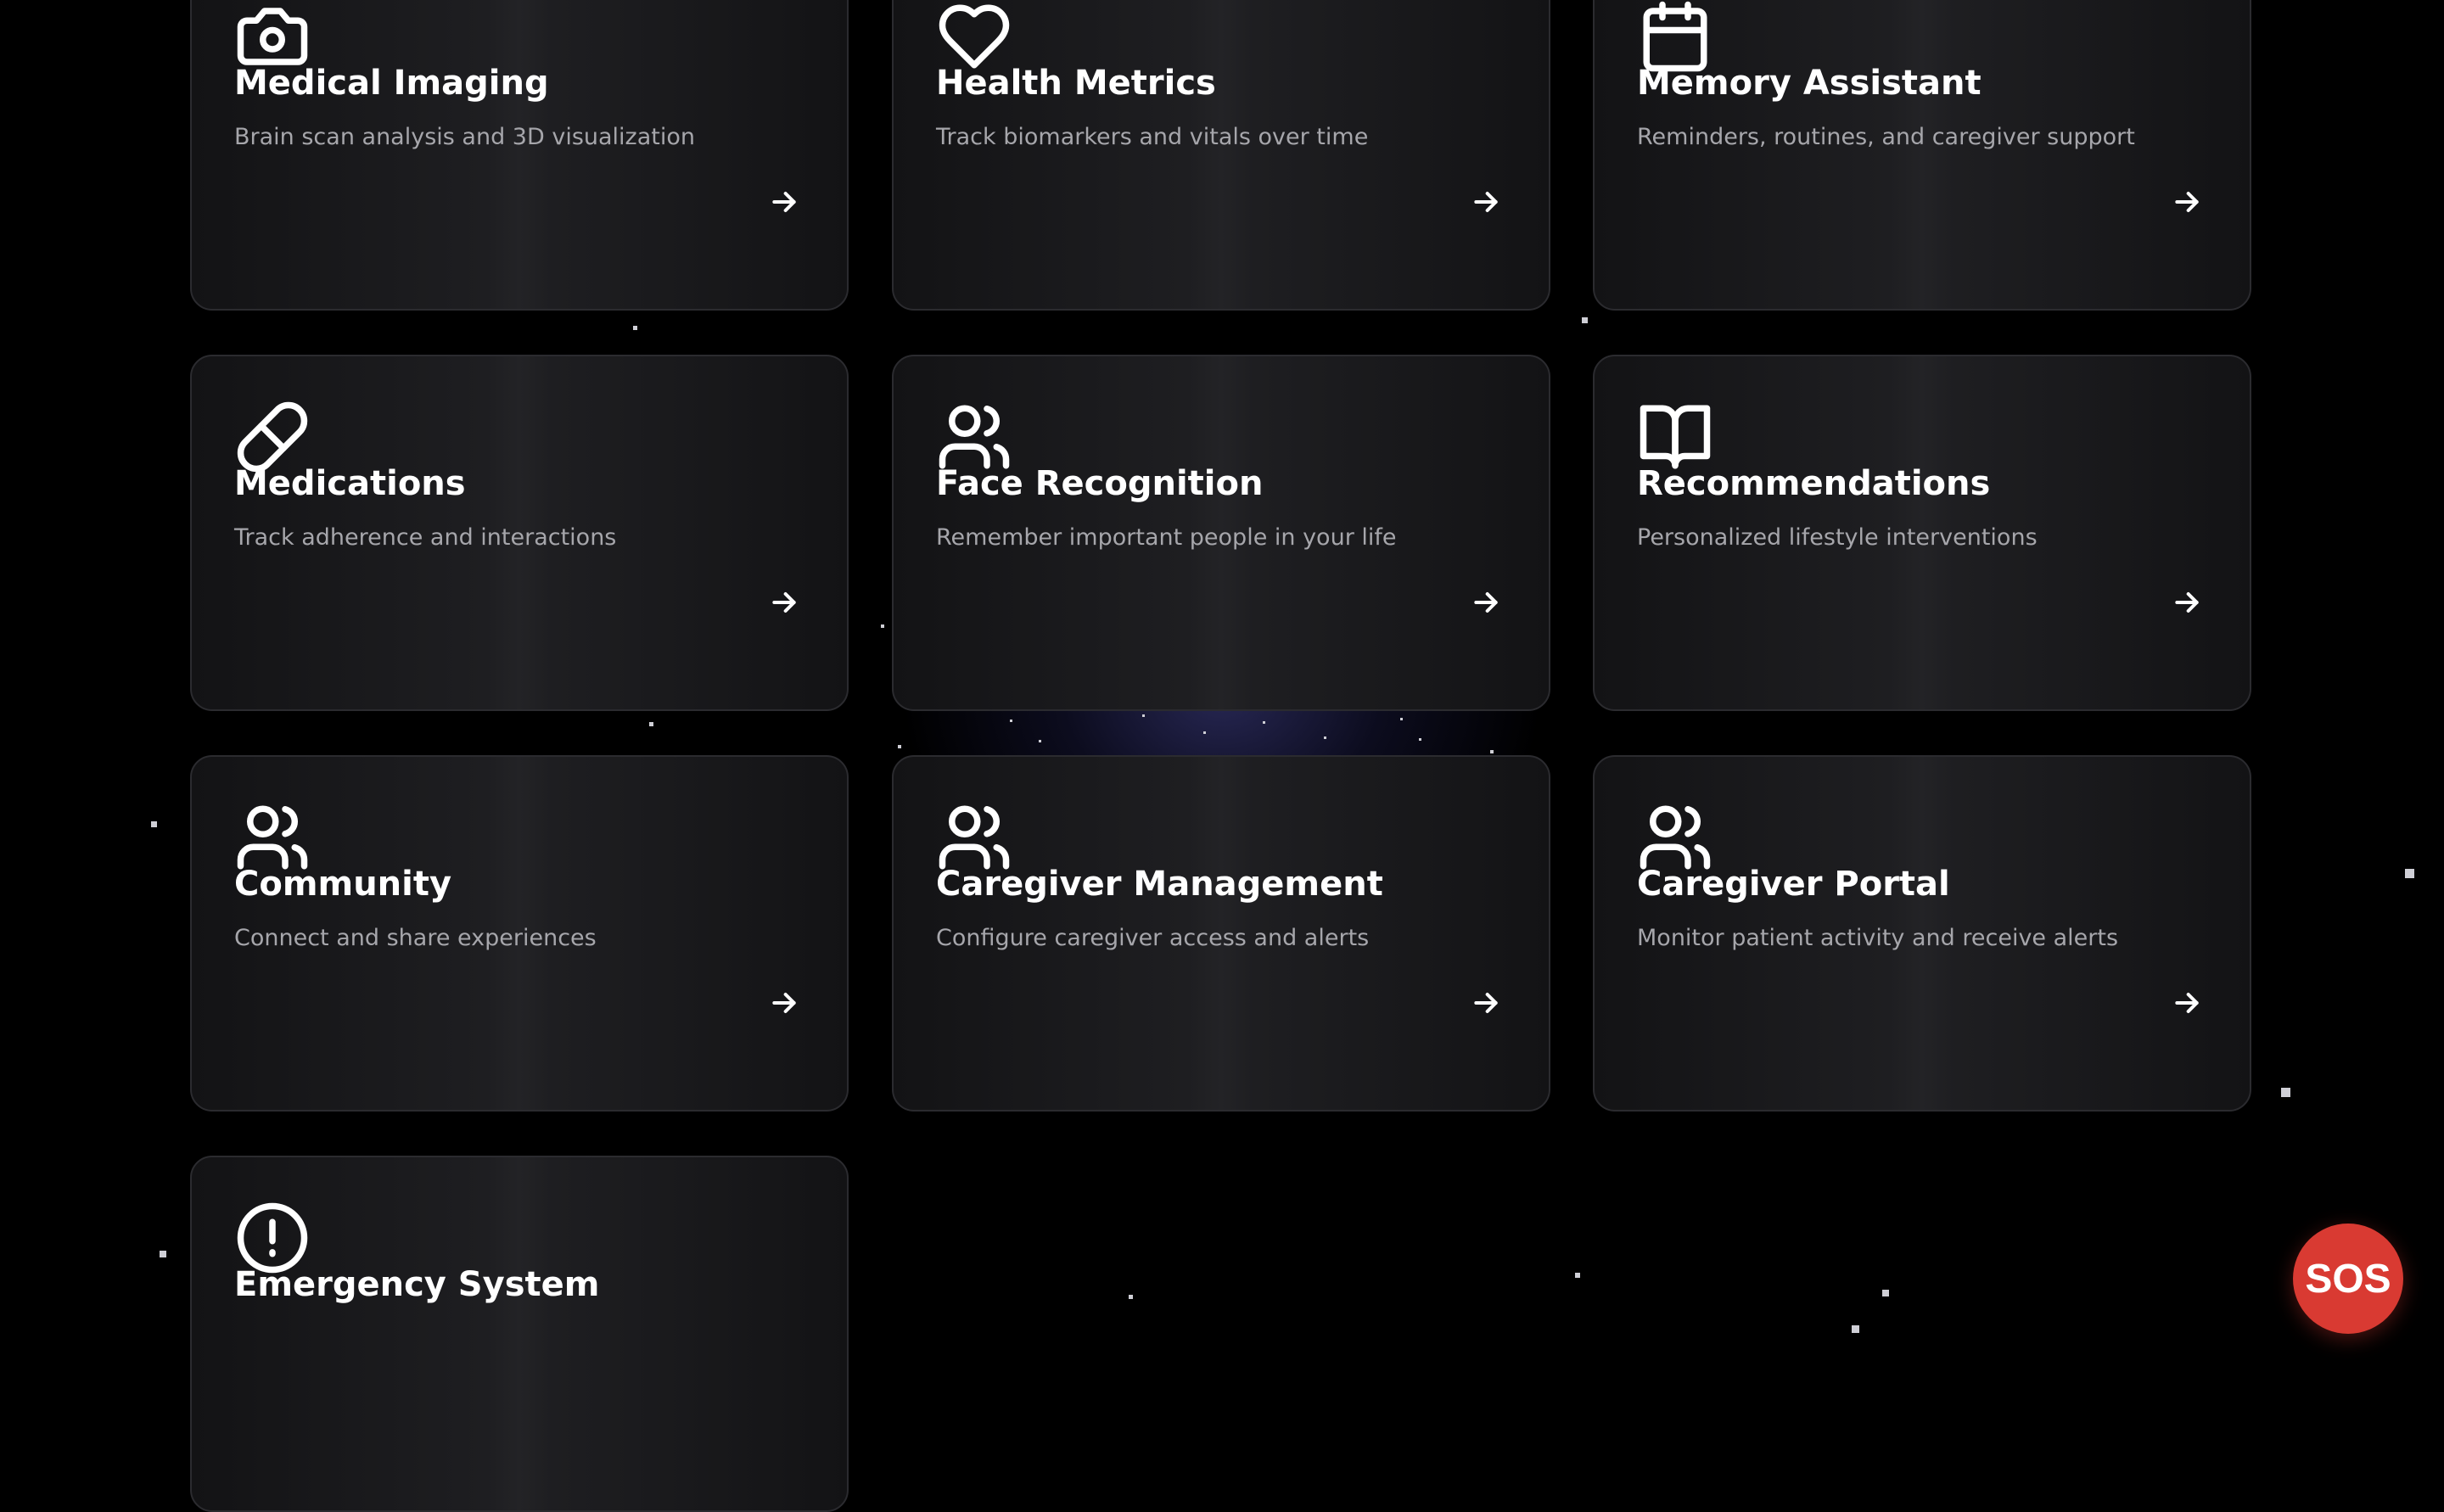 The width and height of the screenshot is (2444, 1512). Describe the element at coordinates (350, 484) in the screenshot. I see `card-title: Medications` at that location.